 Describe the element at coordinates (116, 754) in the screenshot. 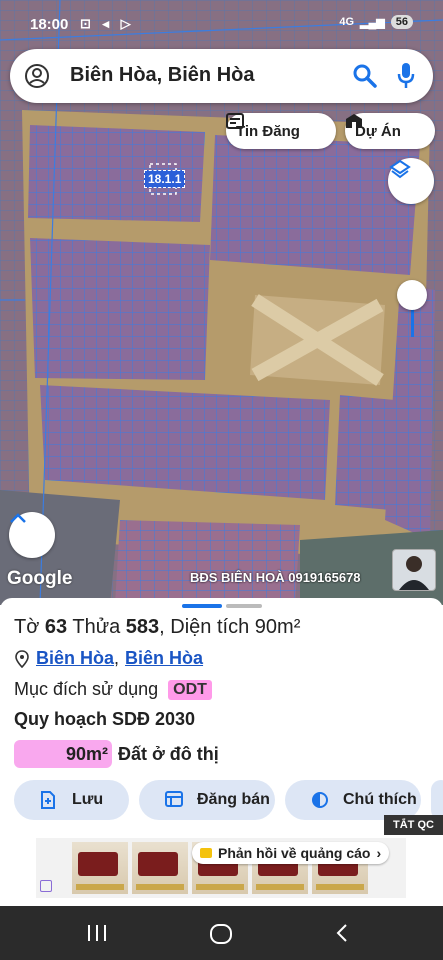

I see `plan-area-row: 90m² Đất ở đô thị` at that location.